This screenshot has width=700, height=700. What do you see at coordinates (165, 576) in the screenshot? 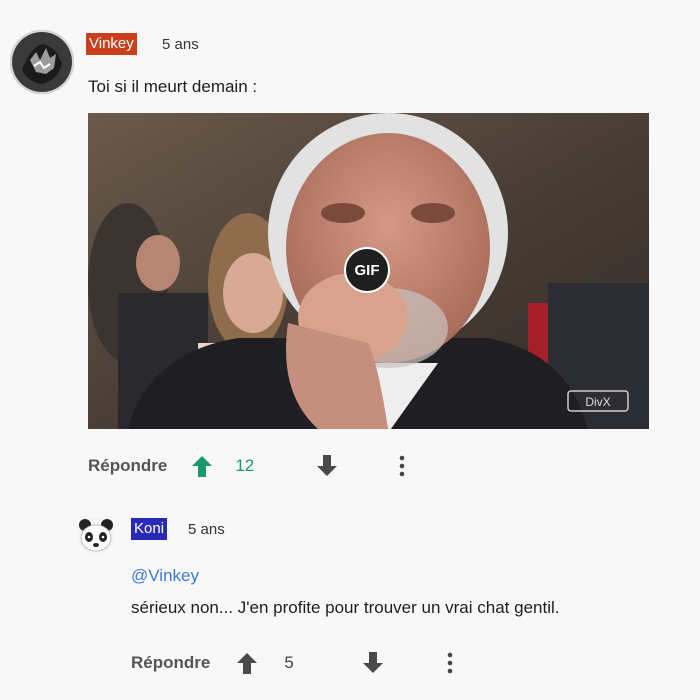
I see `mention-link: @Vinkey` at bounding box center [165, 576].